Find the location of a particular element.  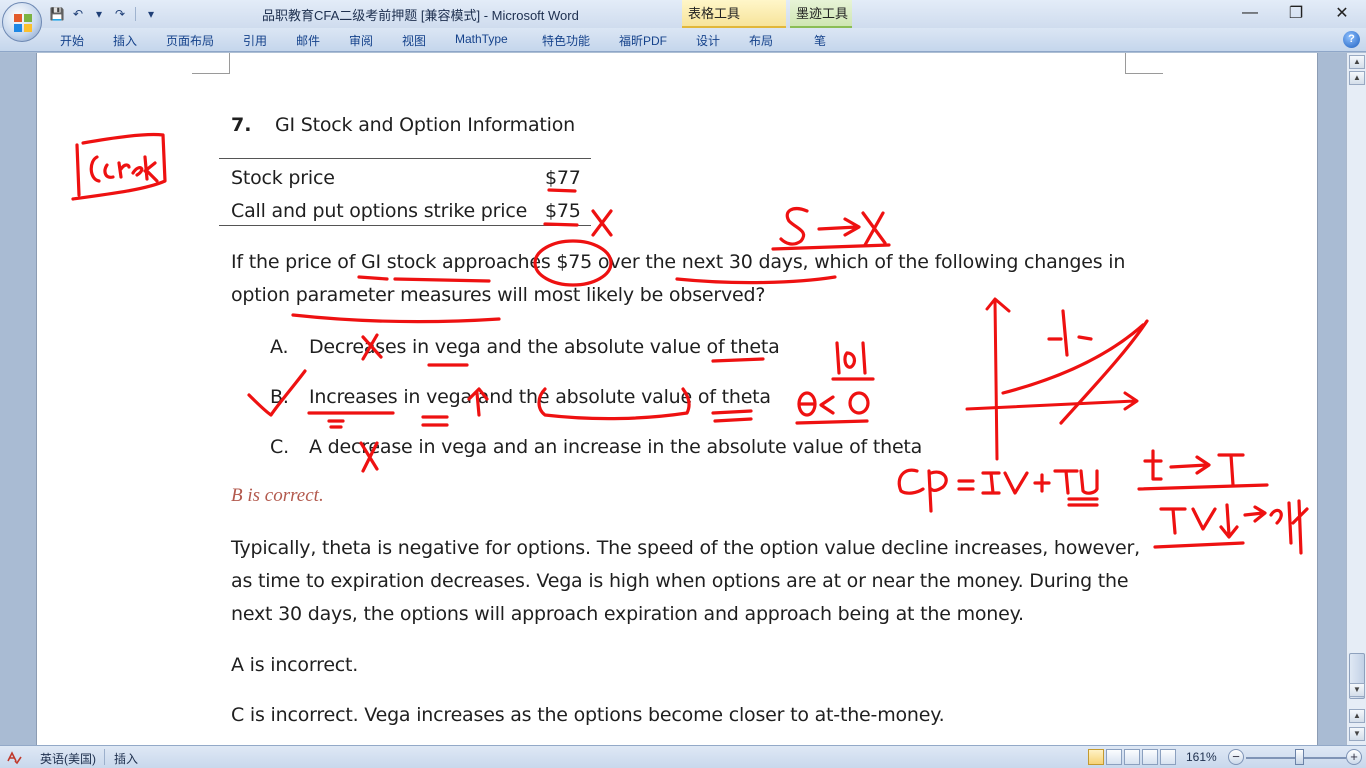

next-page-button: ▼ is located at coordinates (1357, 734).